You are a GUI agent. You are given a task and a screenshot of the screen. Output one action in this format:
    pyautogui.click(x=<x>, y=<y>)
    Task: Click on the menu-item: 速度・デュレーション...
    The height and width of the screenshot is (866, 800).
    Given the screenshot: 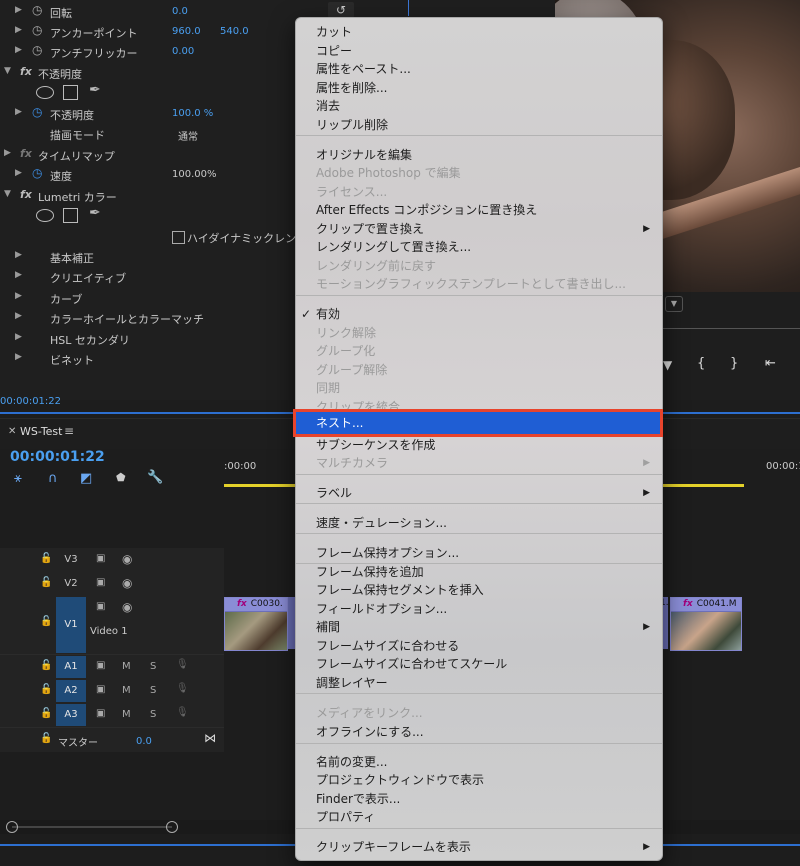 What is the action you would take?
    pyautogui.click(x=479, y=523)
    